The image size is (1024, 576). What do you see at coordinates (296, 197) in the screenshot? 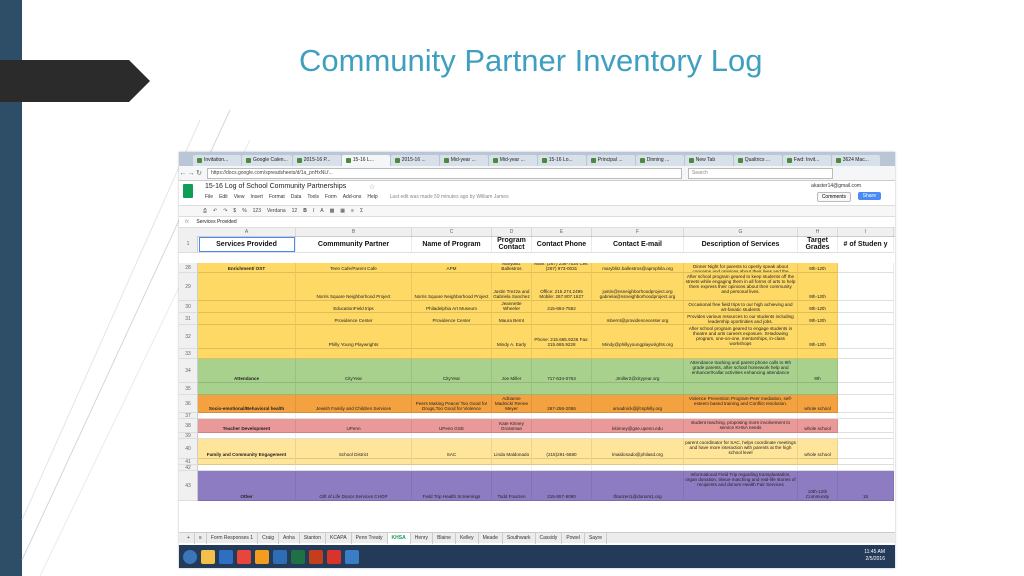
I see `menu-item-data: Data` at bounding box center [296, 197].